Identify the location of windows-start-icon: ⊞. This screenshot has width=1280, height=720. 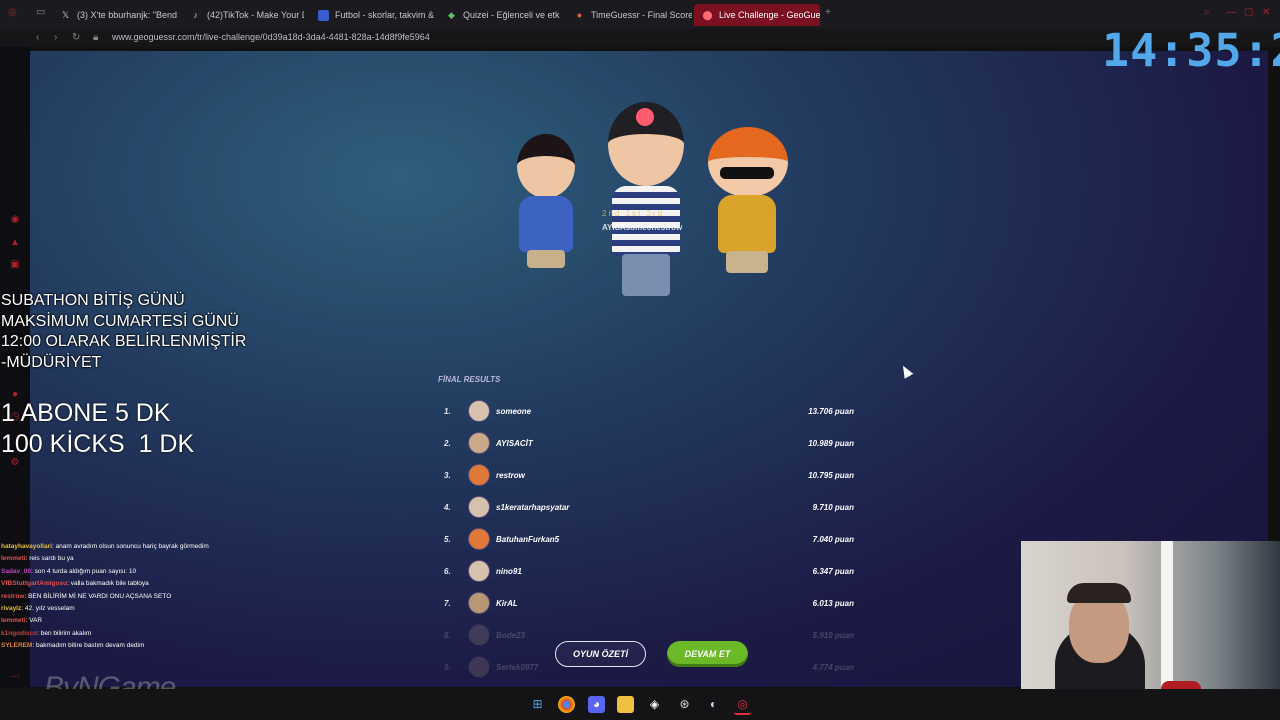
(537, 704).